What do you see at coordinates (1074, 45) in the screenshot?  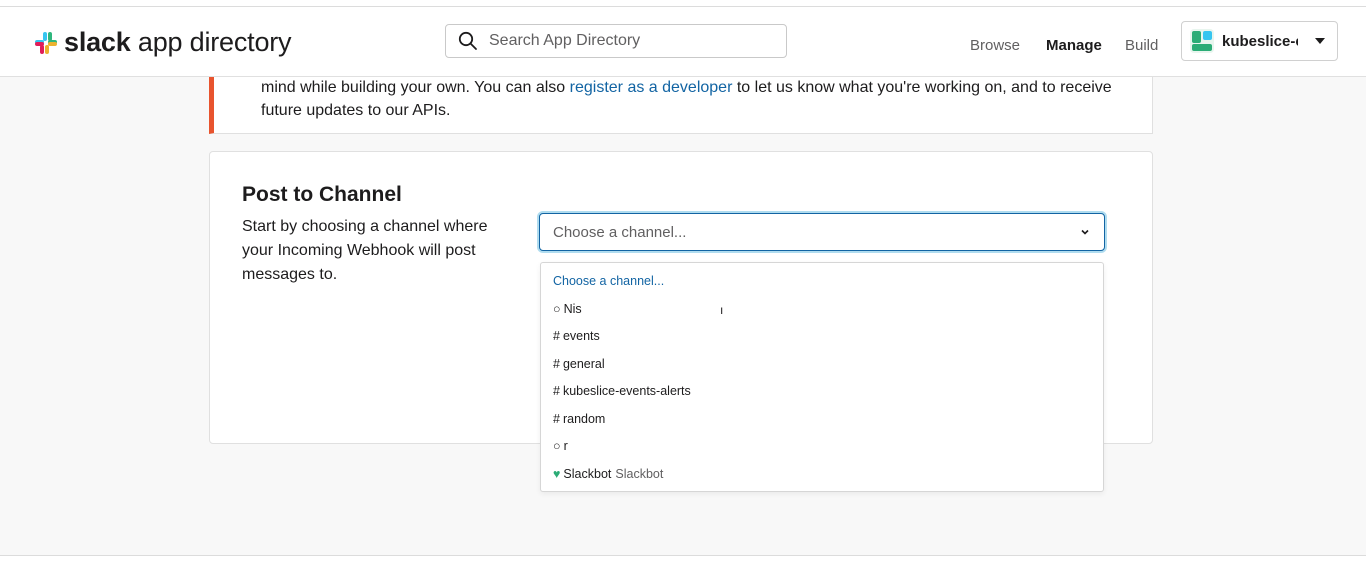 I see `nav-manage: Manage` at bounding box center [1074, 45].